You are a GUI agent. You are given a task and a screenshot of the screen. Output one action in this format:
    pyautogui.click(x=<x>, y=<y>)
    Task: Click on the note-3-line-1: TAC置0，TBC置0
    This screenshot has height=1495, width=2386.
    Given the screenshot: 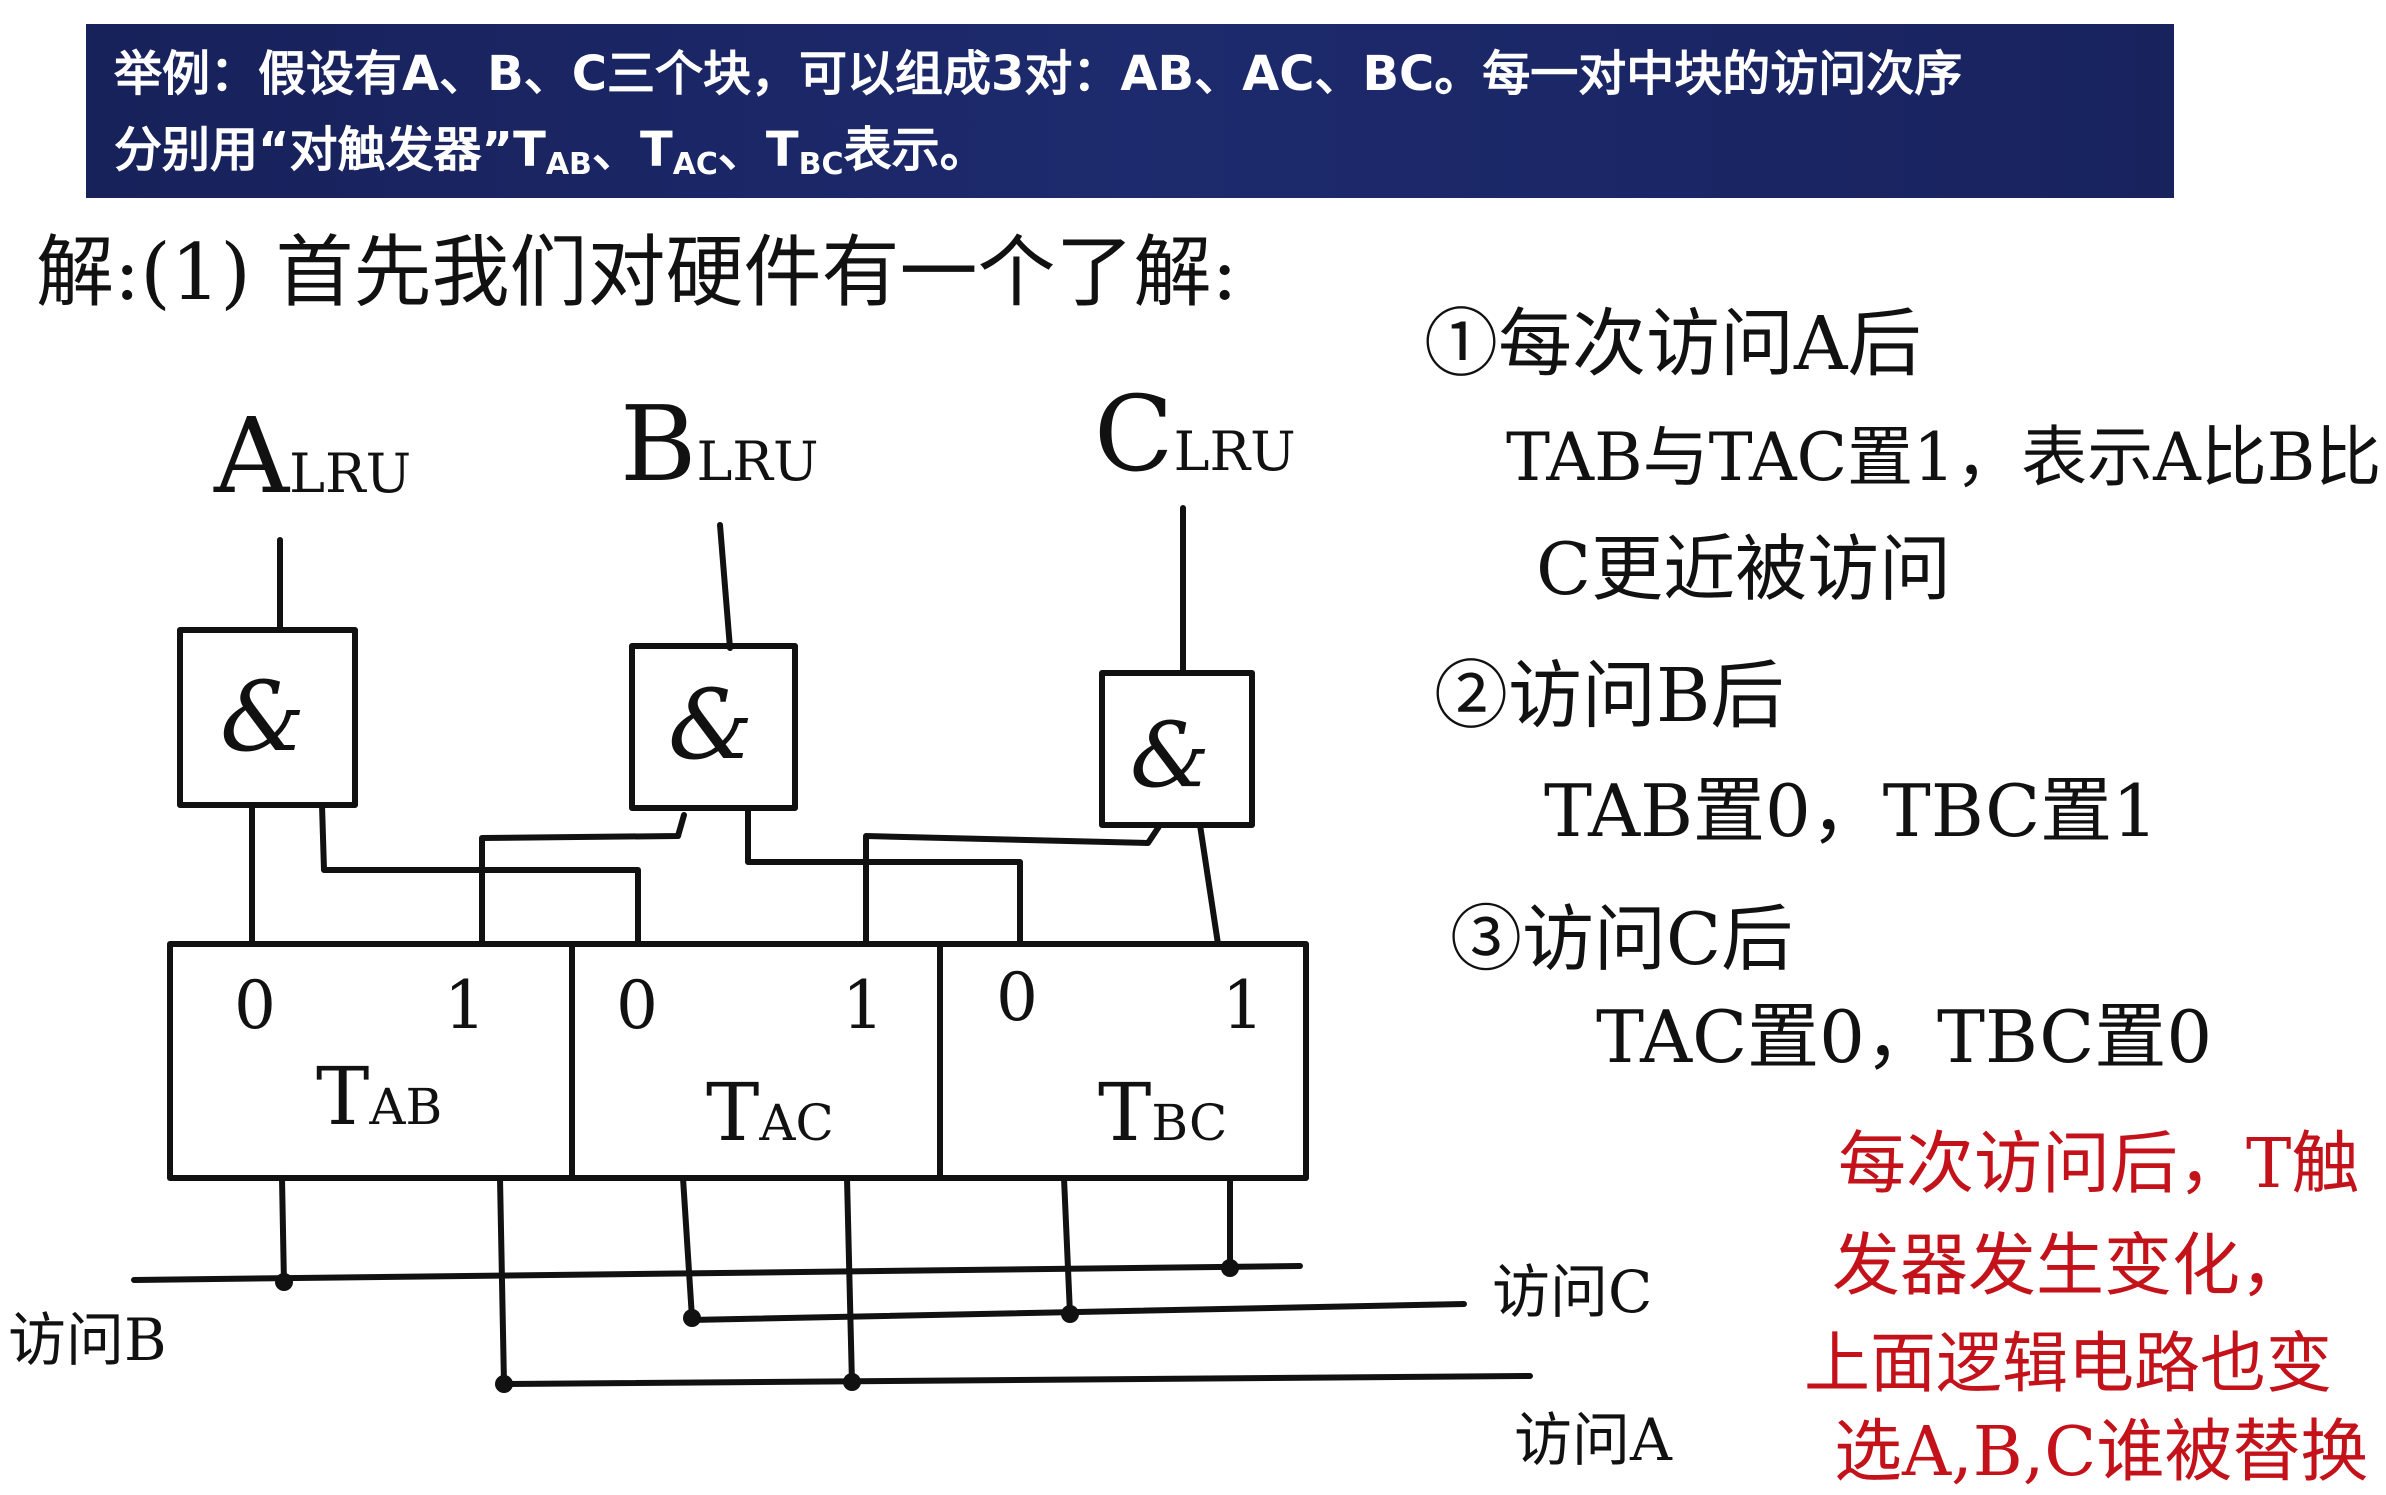 What is the action you would take?
    pyautogui.click(x=1904, y=1037)
    